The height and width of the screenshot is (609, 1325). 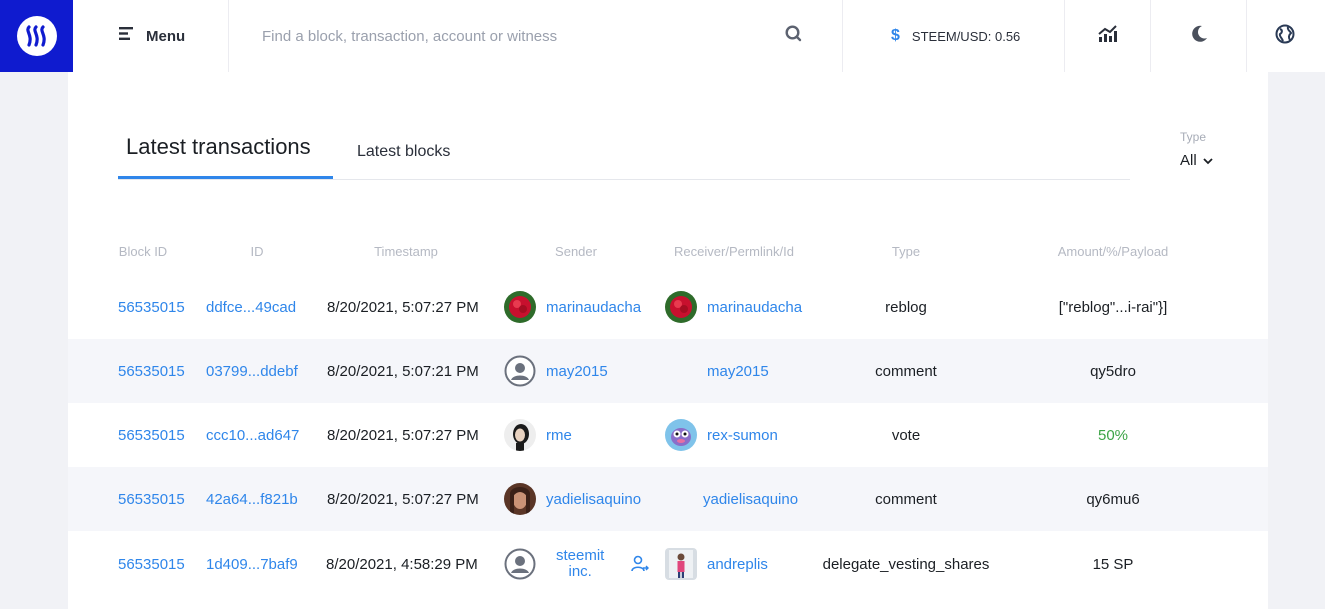 I want to click on timestamp: 8/20/2021, 5:07:21 PM, so click(x=403, y=371).